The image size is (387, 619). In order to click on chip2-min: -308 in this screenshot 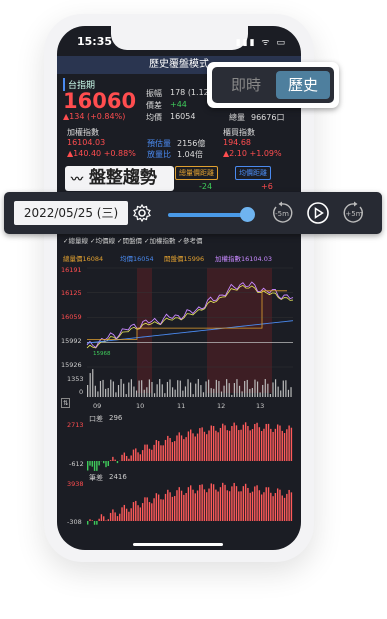, I will do `click(74, 522)`.